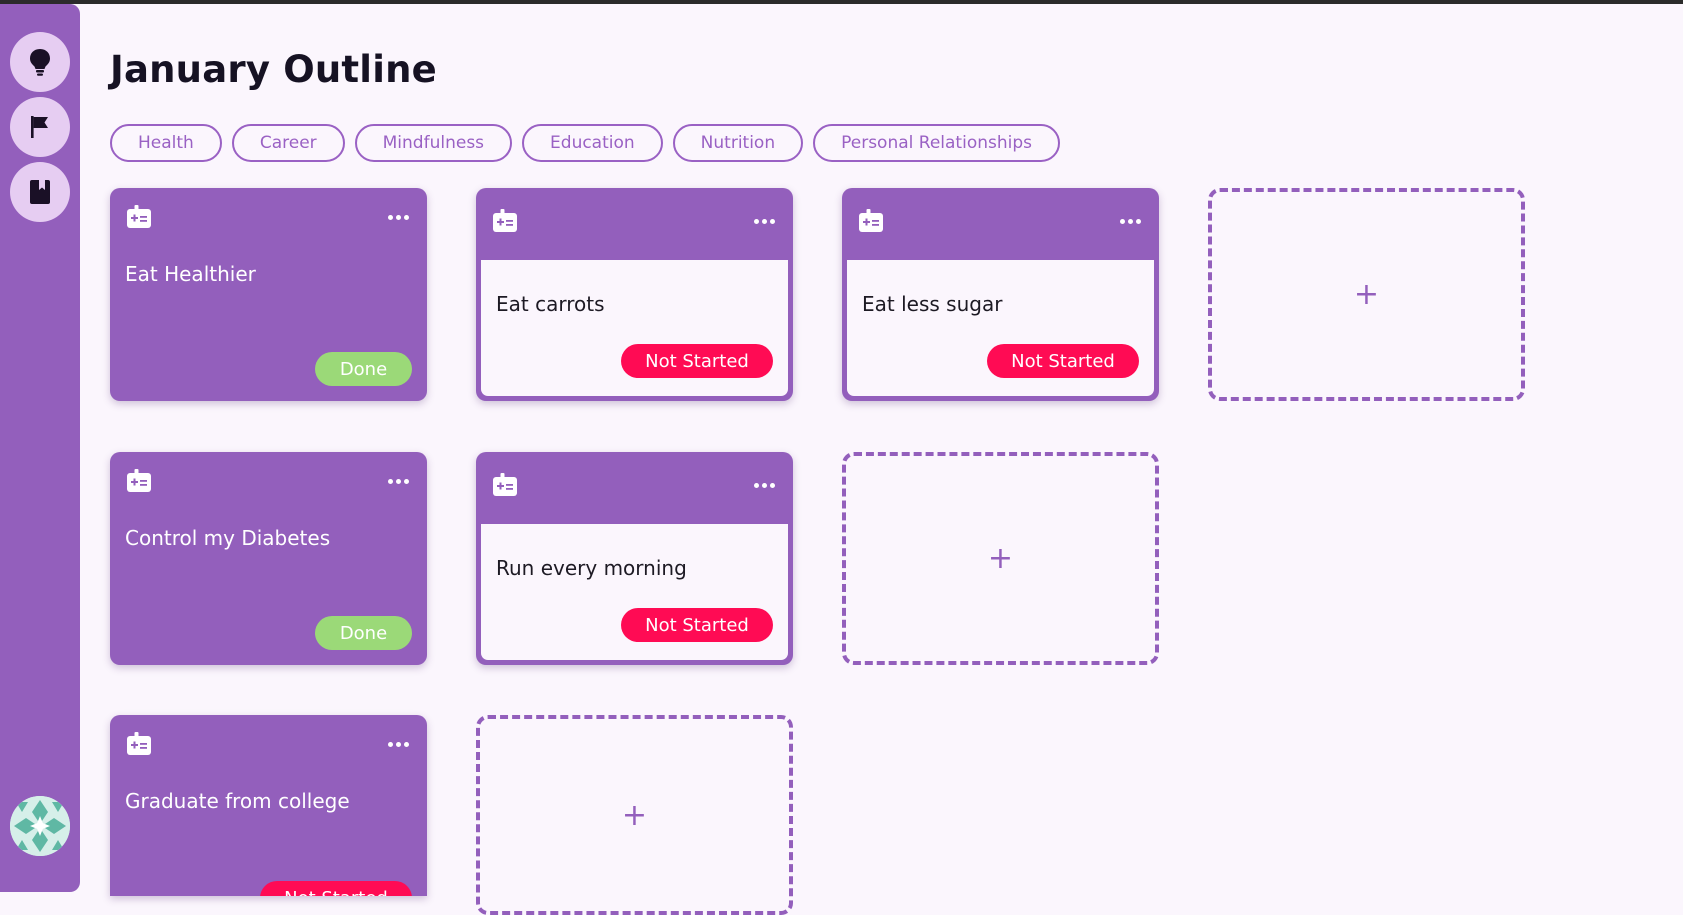  I want to click on task-title: Run every morning, so click(591, 568).